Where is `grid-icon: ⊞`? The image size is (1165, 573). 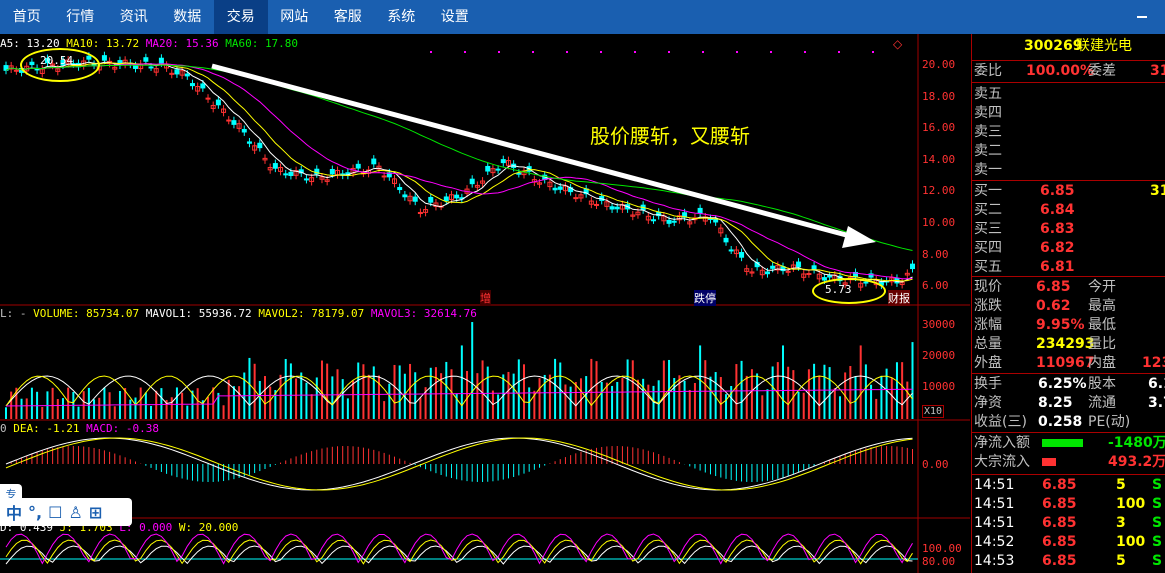
grid-icon: ⊞ is located at coordinates (95, 512).